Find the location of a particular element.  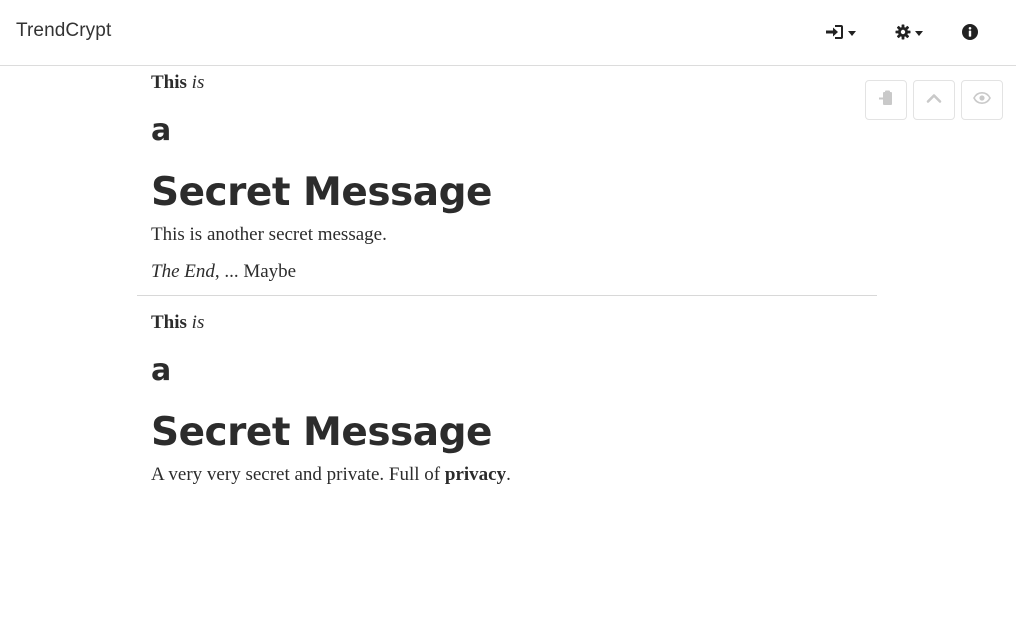

sign-in-dropdown is located at coordinates (841, 32).